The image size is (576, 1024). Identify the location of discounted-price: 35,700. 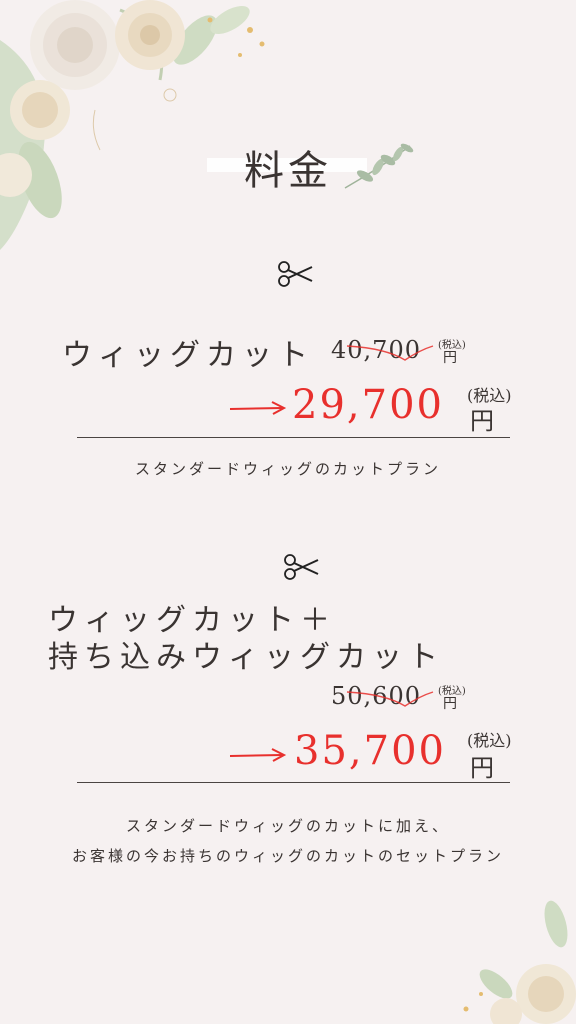
(370, 751).